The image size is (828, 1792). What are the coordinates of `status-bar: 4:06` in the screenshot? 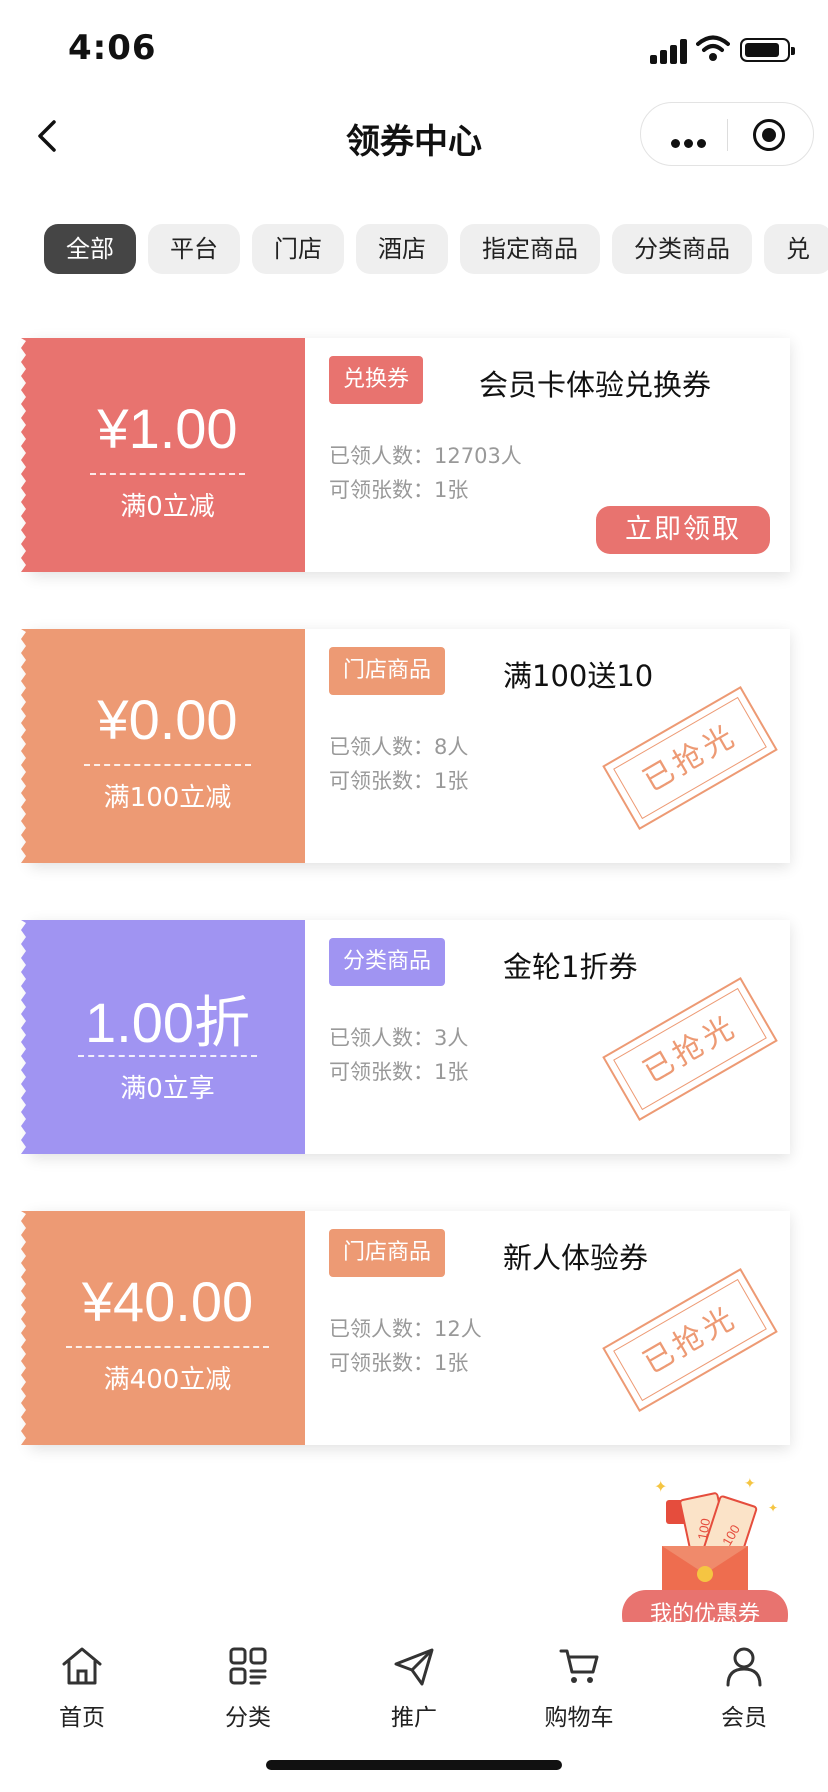 It's located at (414, 48).